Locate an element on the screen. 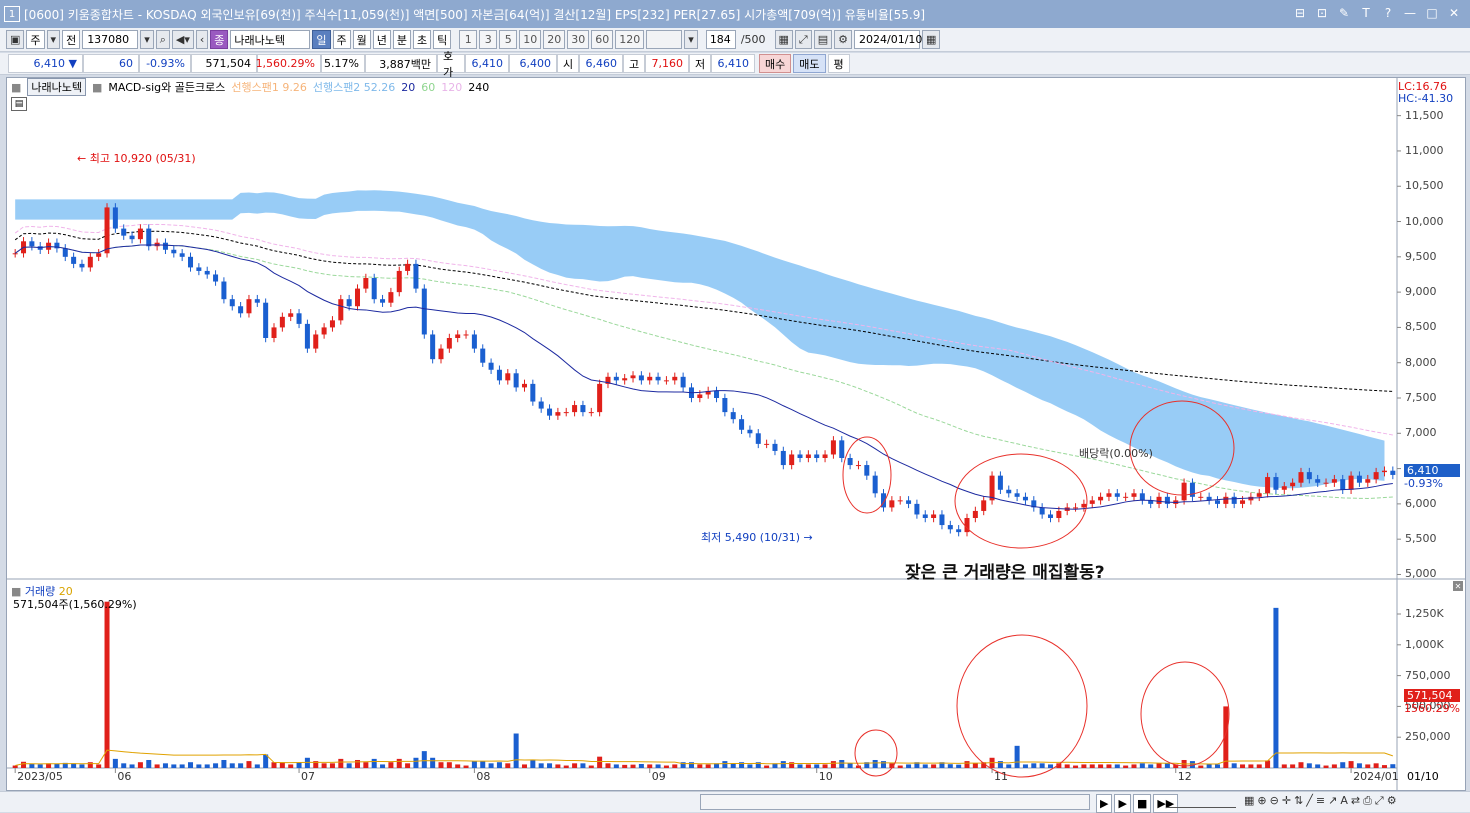 The width and height of the screenshot is (1470, 813). code-dropdown-icon: ▾ is located at coordinates (147, 39).